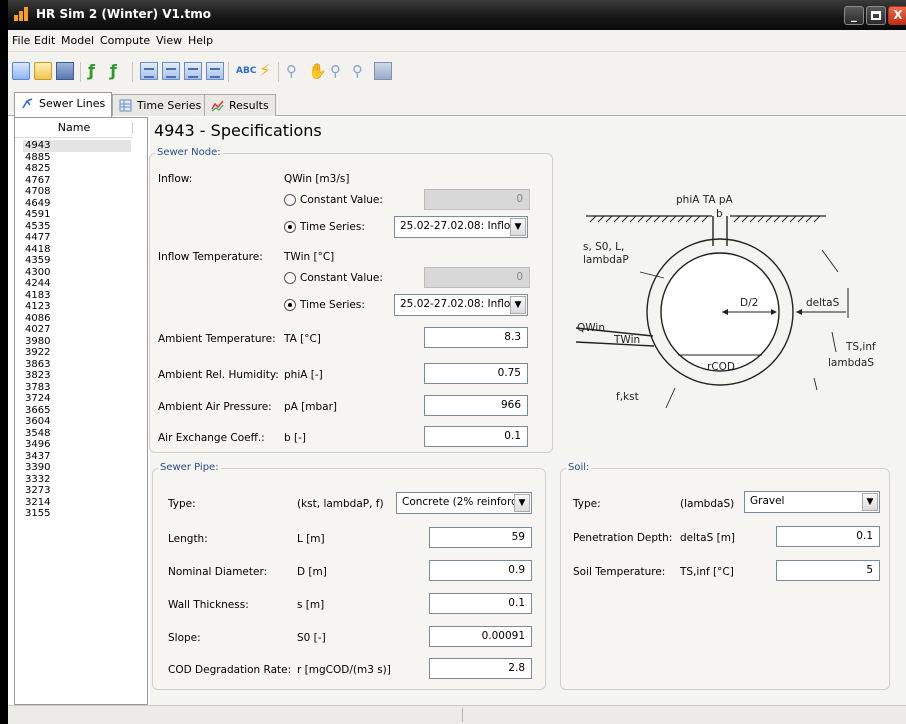 The height and width of the screenshot is (724, 906). I want to click on table-add-icon, so click(171, 71).